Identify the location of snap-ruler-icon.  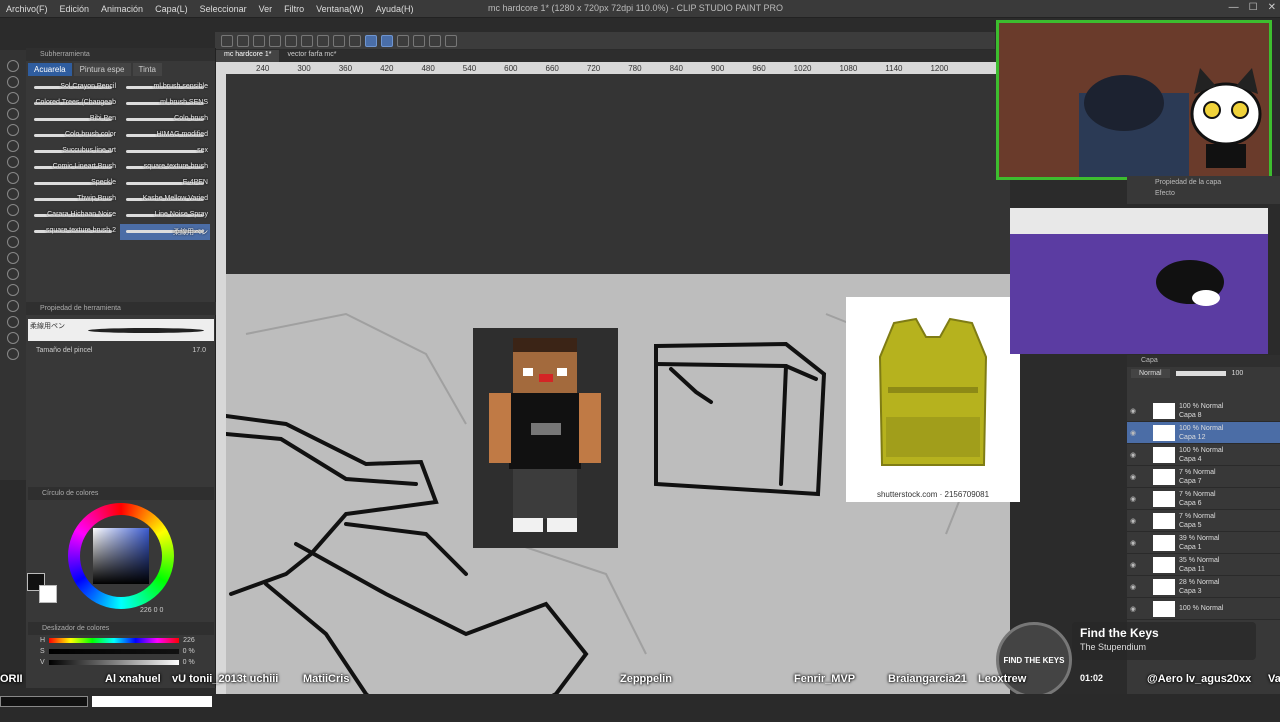
(371, 40).